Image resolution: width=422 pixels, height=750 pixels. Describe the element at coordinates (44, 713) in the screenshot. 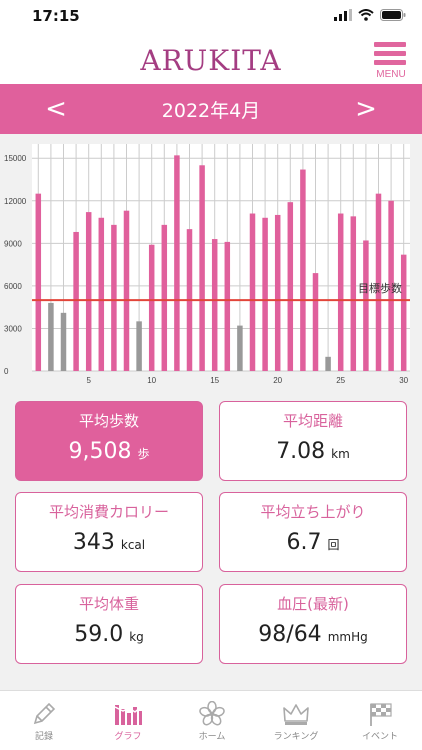

I see `pencil-icon` at that location.